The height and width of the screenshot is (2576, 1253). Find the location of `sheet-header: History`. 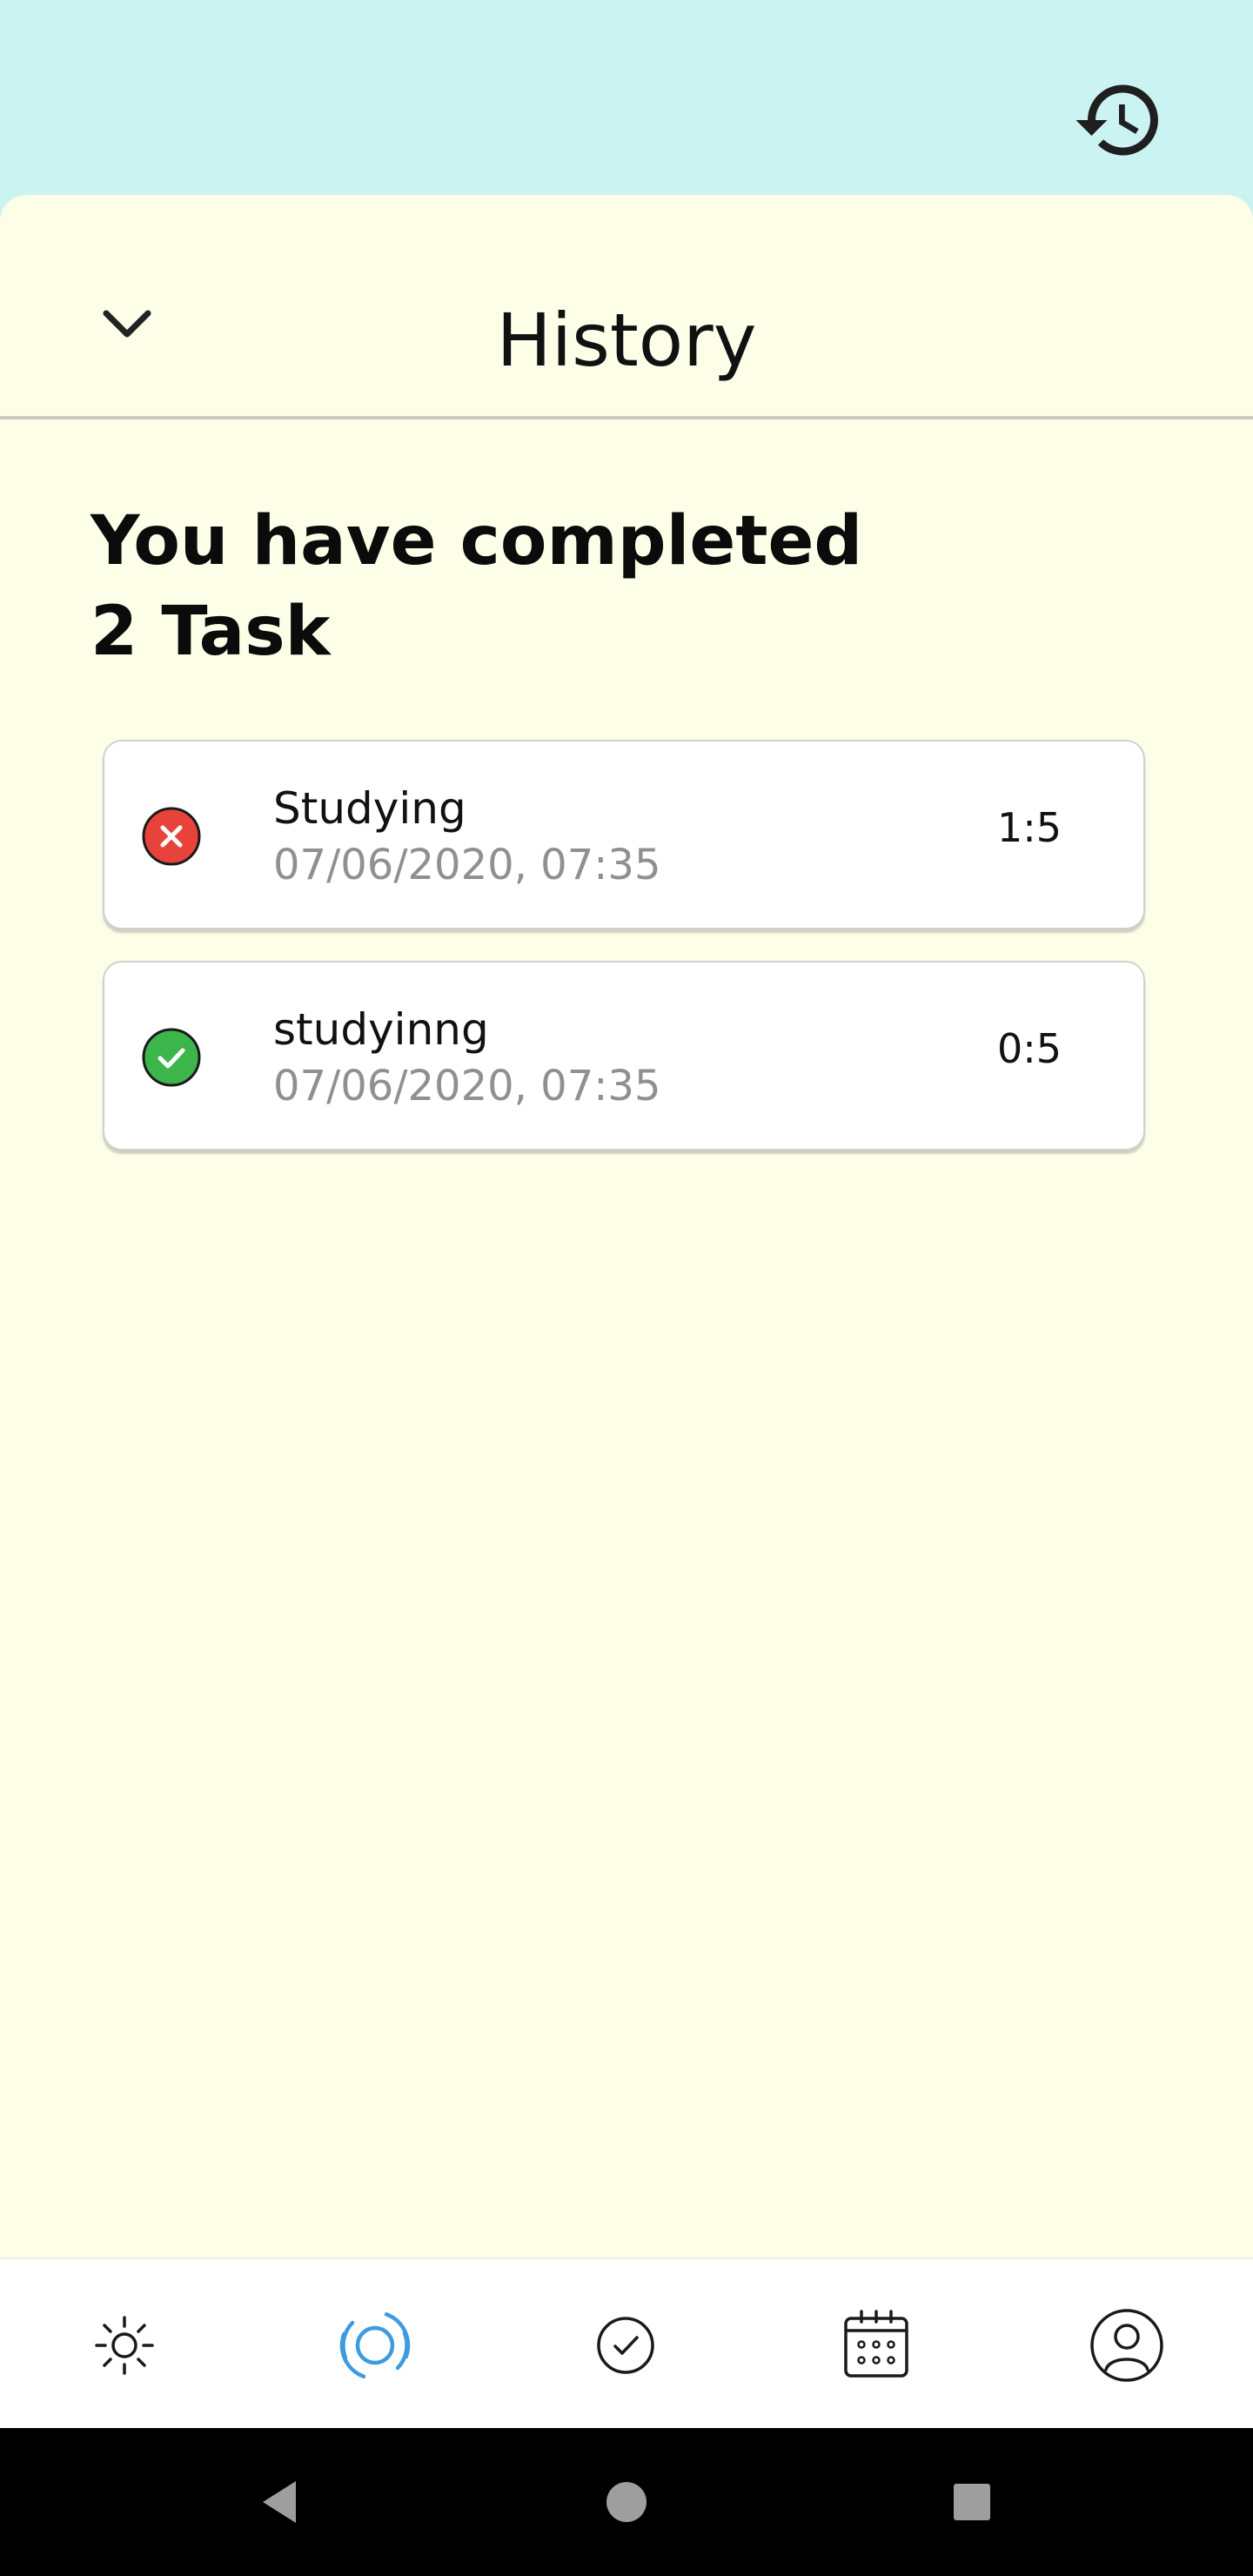

sheet-header: History is located at coordinates (626, 307).